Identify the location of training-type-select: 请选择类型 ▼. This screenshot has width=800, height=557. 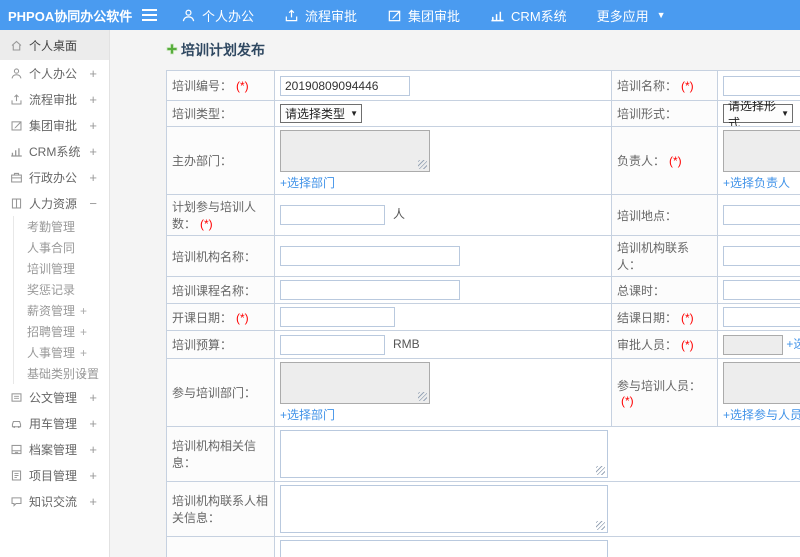
(321, 113).